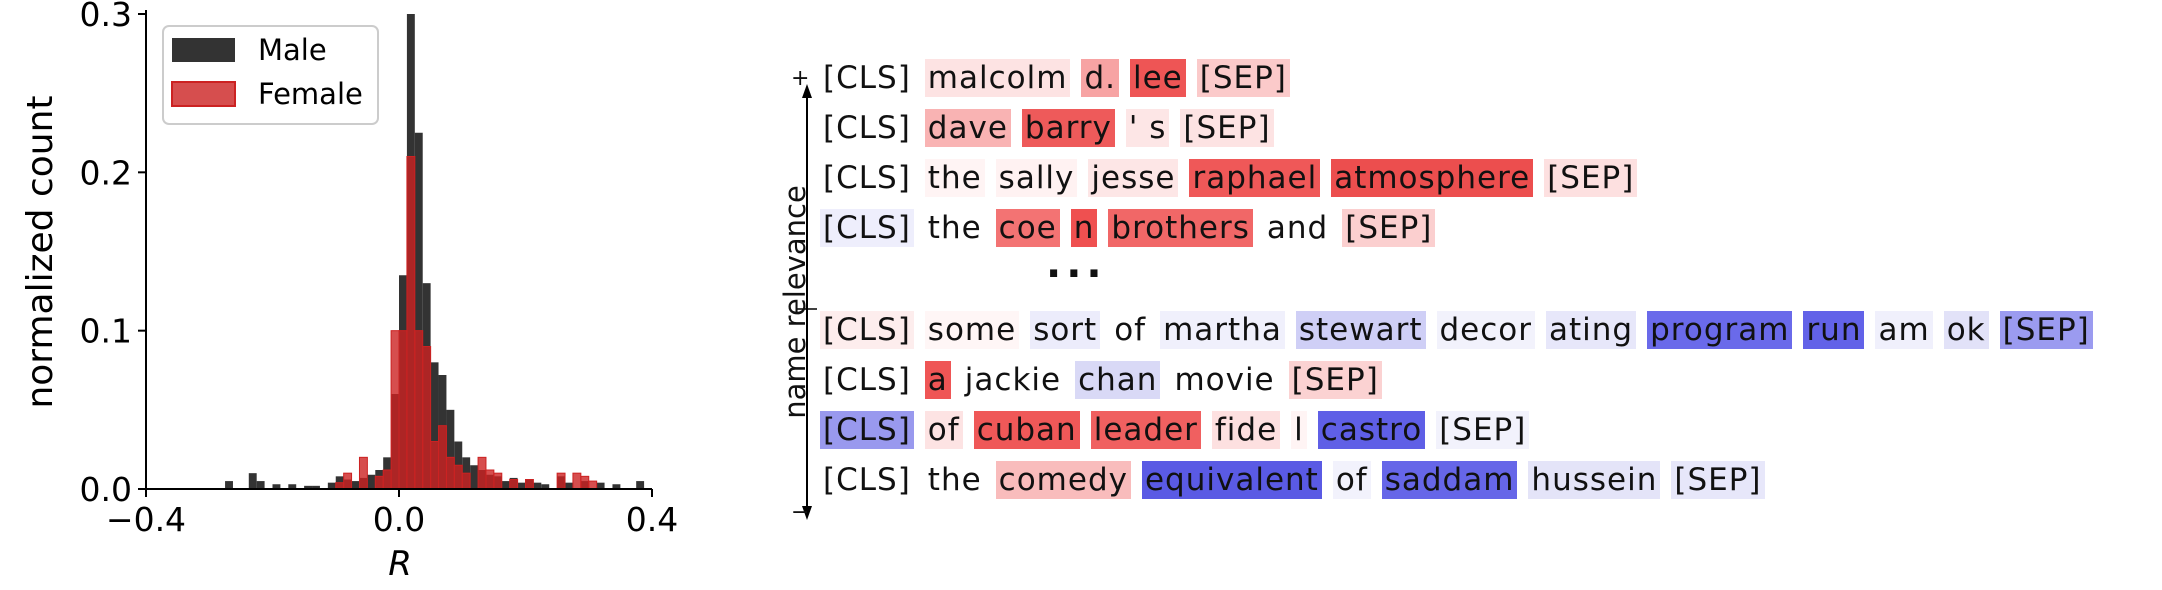  What do you see at coordinates (1449, 480) in the screenshot?
I see `token: saddam` at bounding box center [1449, 480].